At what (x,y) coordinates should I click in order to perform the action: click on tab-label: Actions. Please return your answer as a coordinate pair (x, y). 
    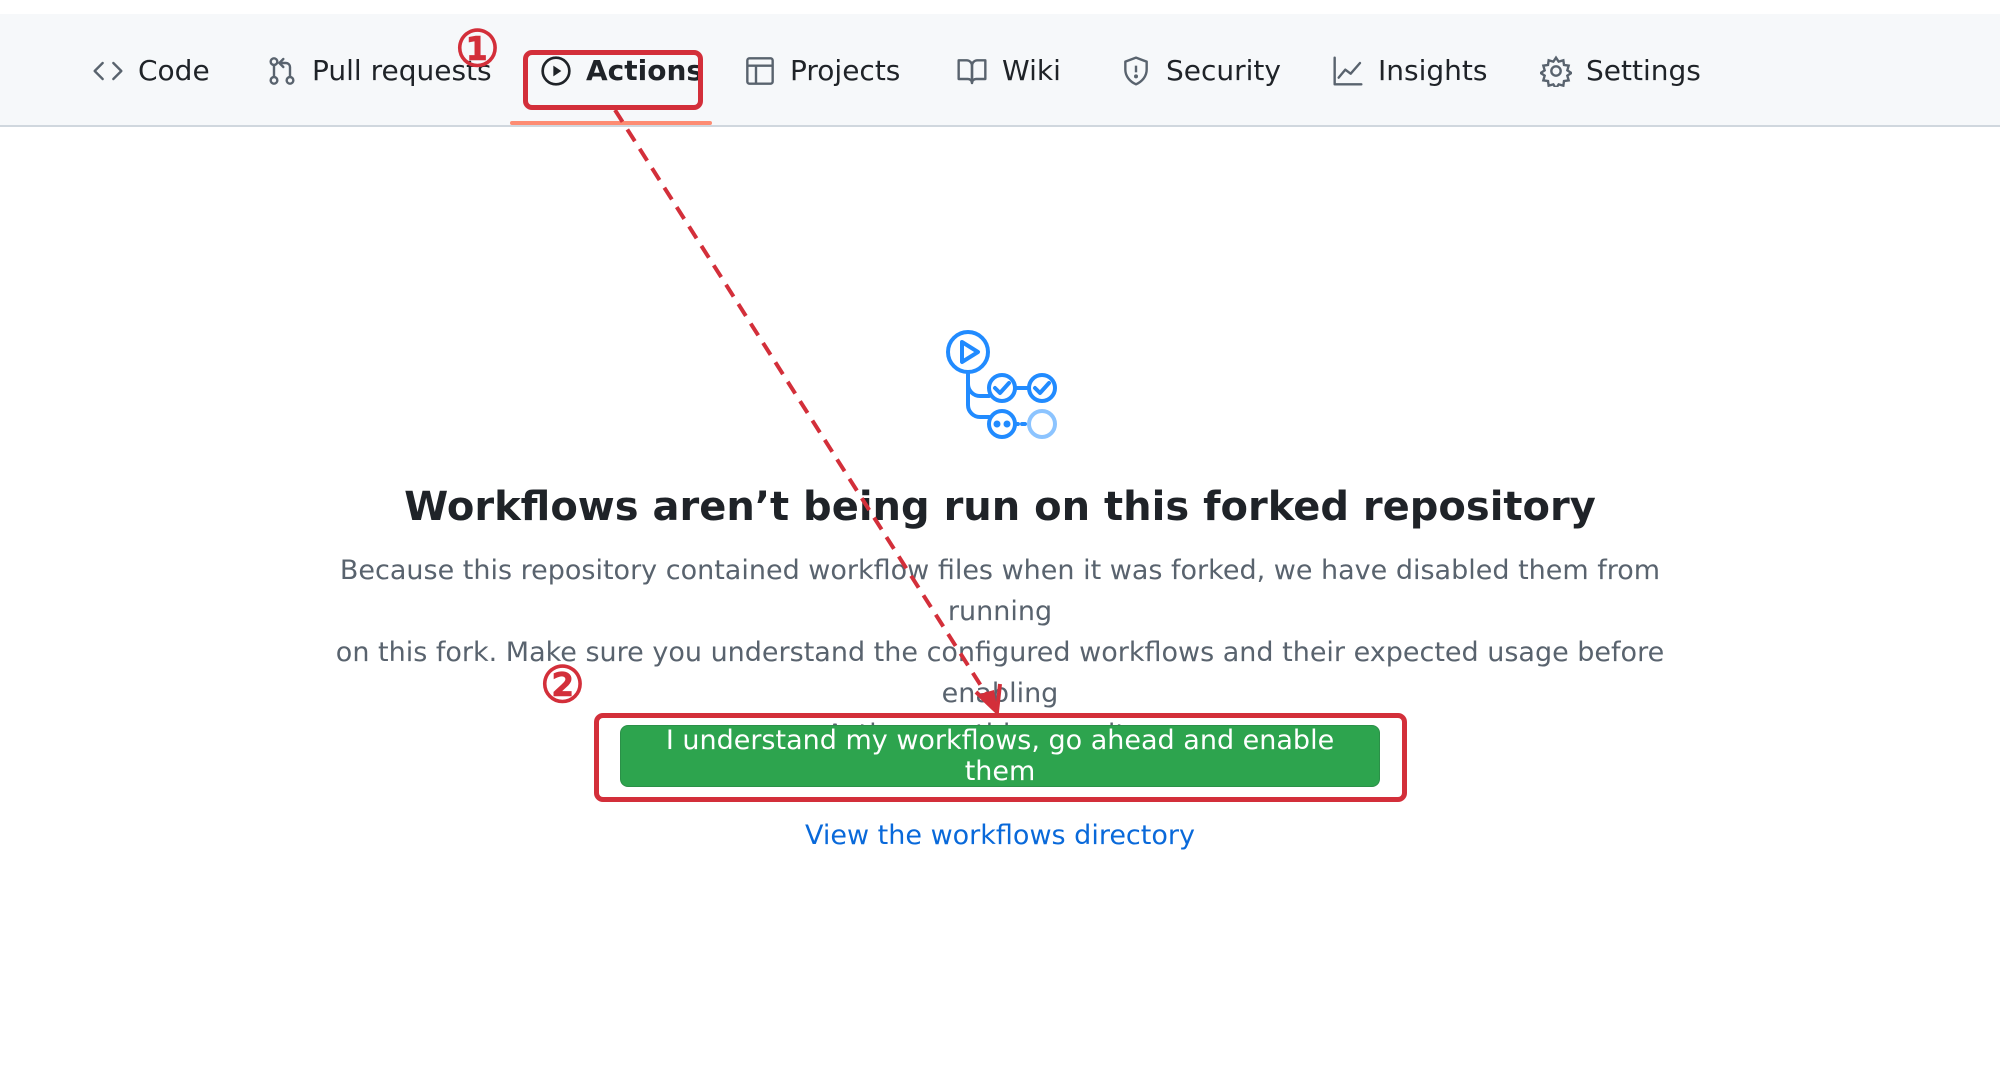
    Looking at the image, I should click on (645, 70).